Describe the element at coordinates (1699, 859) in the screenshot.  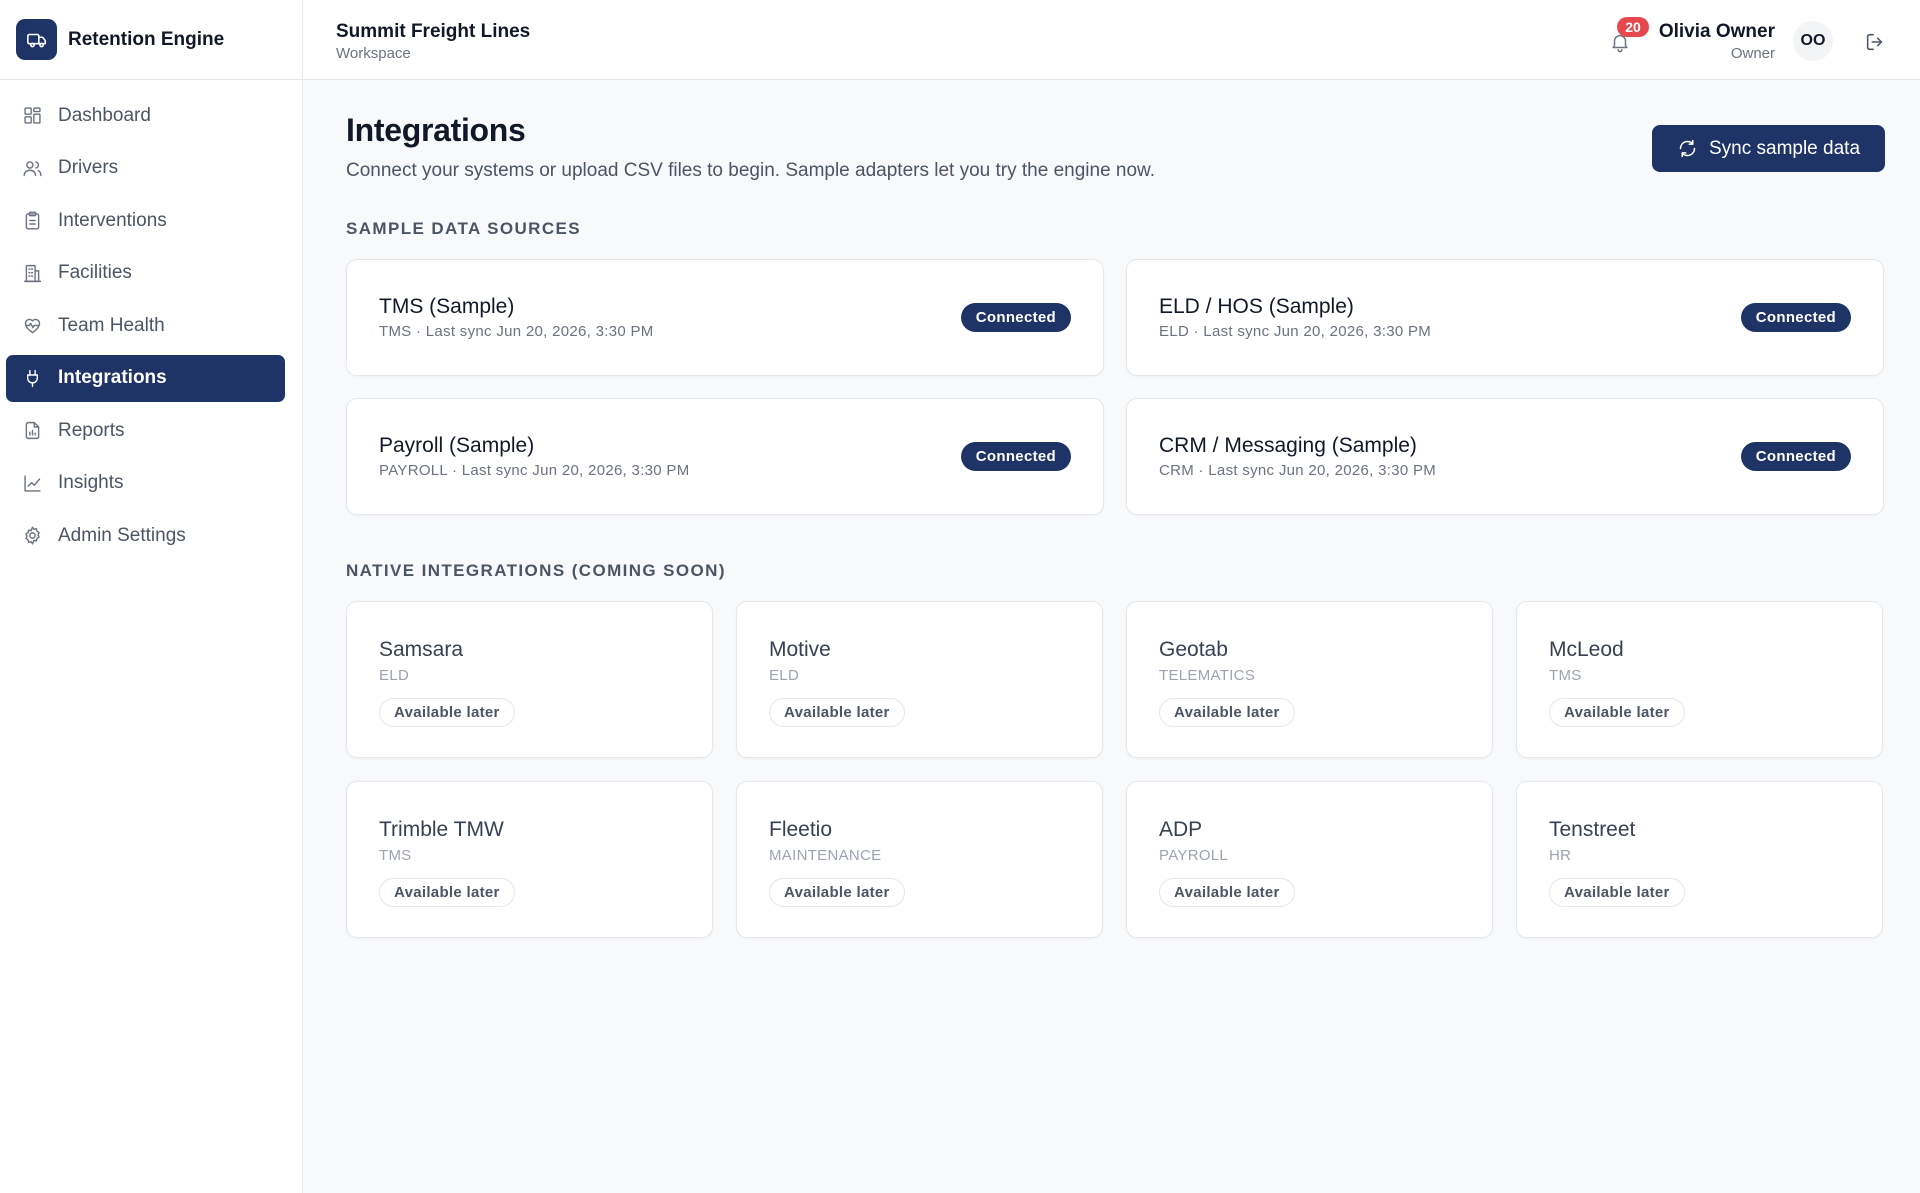
I see `native-integration-card: Tenstreet HR Available later` at that location.